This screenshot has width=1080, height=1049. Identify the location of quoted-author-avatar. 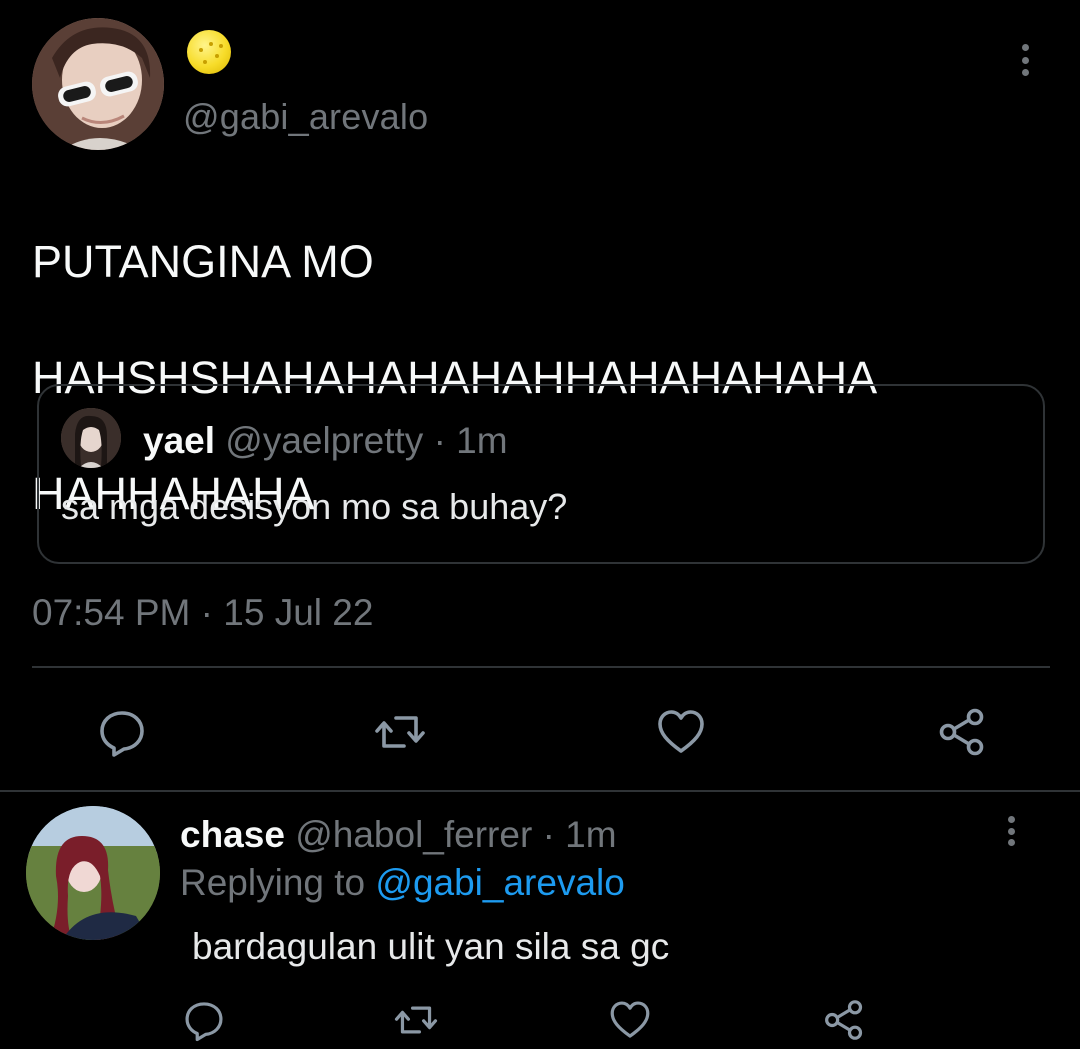
(91, 438).